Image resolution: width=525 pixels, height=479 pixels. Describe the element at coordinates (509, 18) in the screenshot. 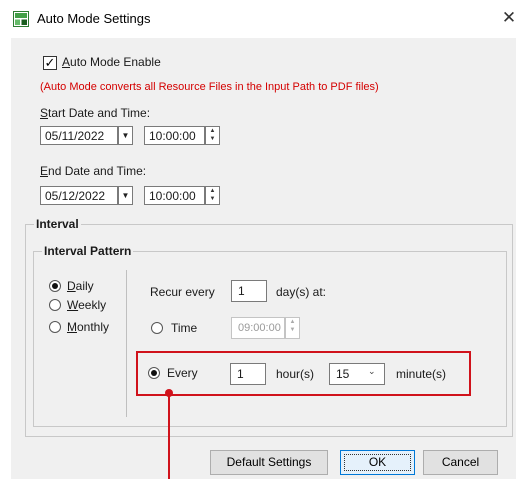

I see `close-icon: ✕` at that location.